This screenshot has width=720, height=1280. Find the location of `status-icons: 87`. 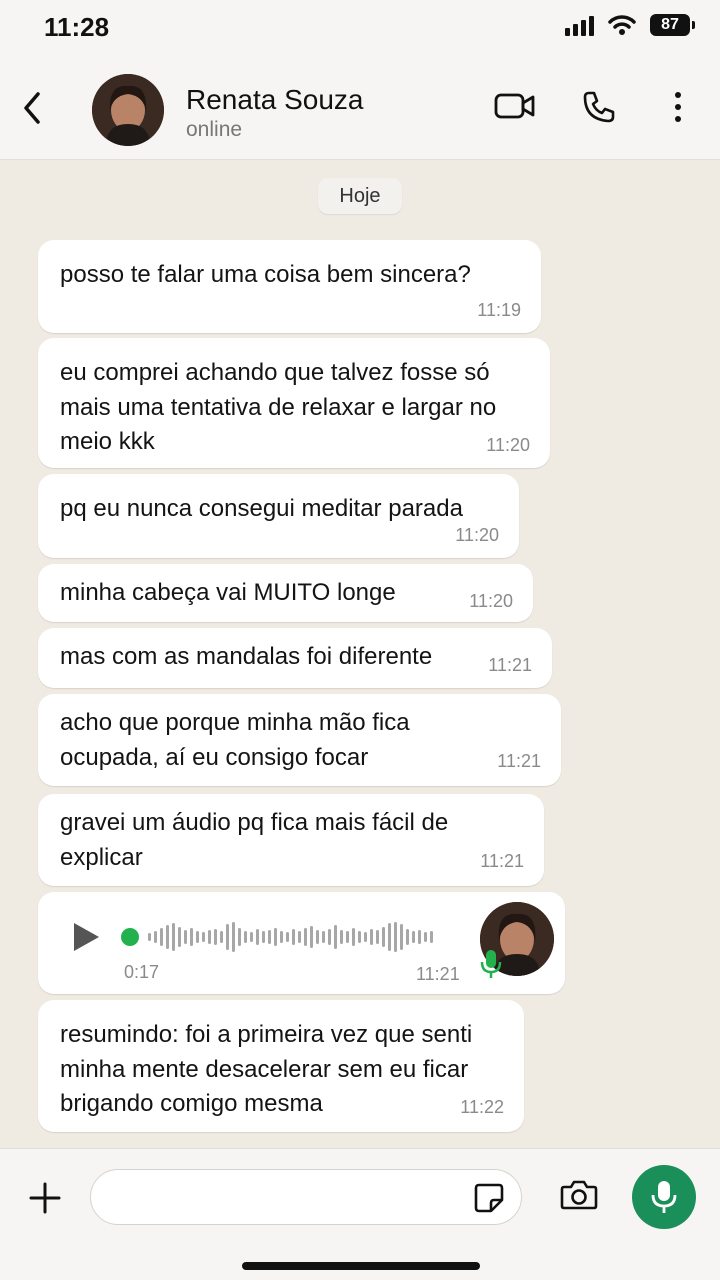

status-icons: 87 is located at coordinates (630, 25).